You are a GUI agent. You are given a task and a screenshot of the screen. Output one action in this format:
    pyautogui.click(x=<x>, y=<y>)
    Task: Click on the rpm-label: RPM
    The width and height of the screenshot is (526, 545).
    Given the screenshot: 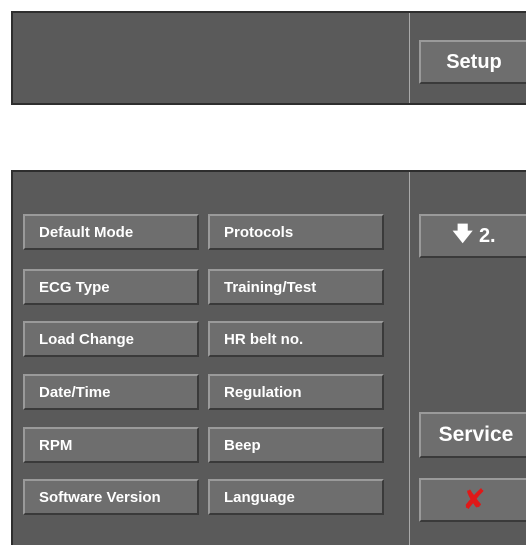 What is the action you would take?
    pyautogui.click(x=56, y=445)
    